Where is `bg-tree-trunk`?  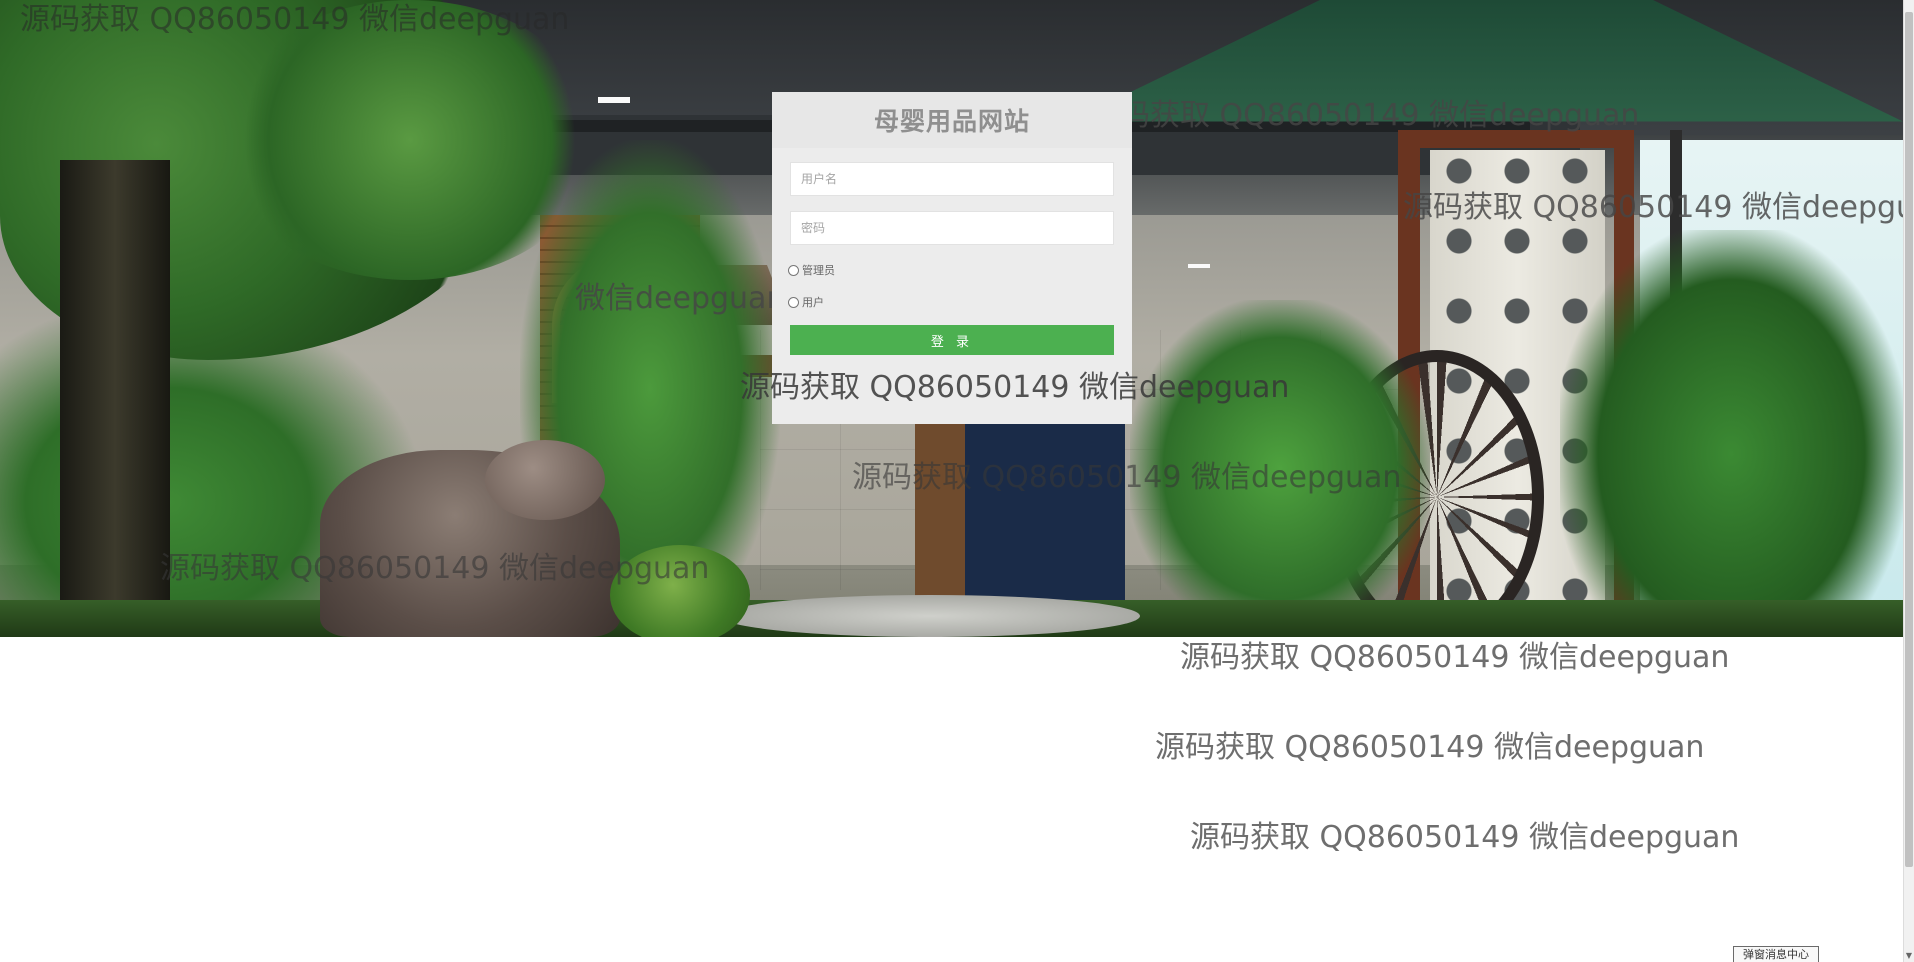
bg-tree-trunk is located at coordinates (115, 398).